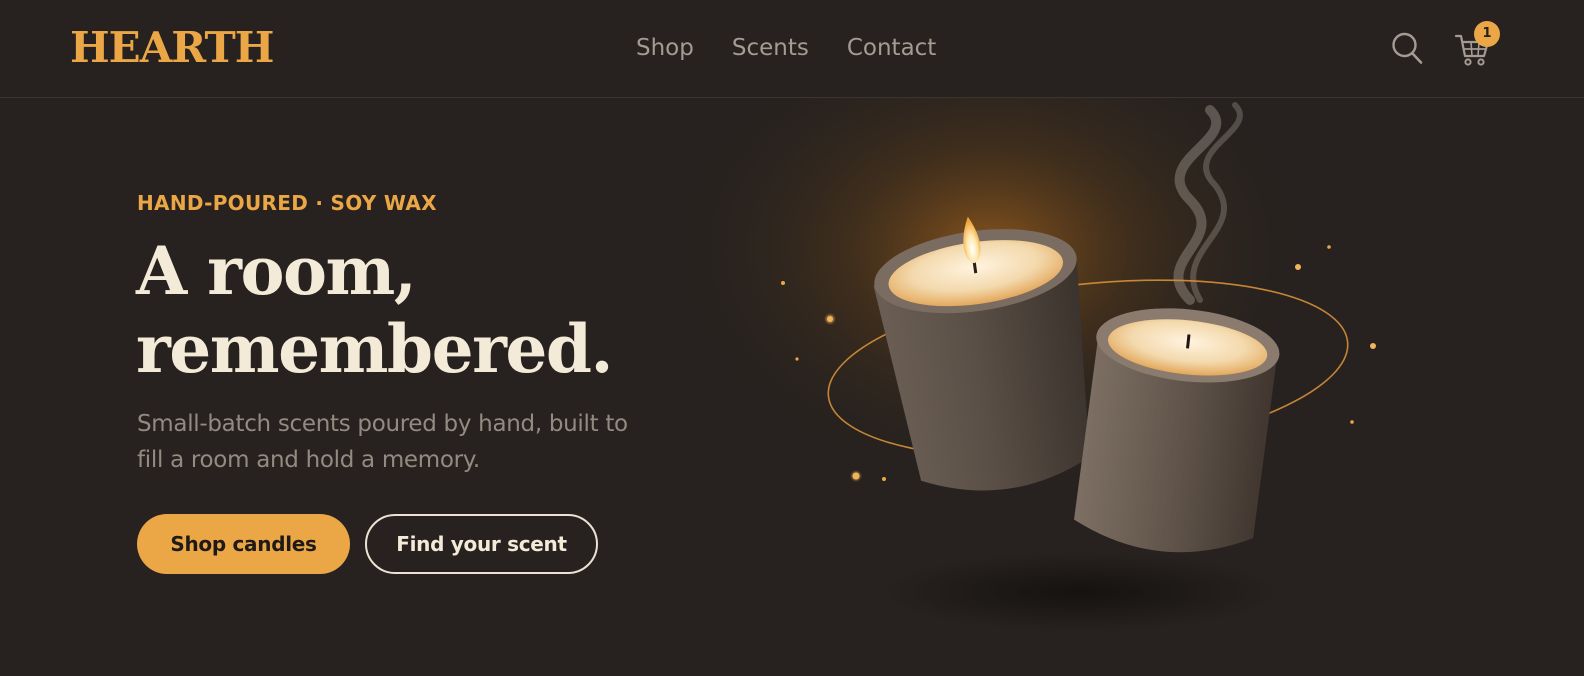  Describe the element at coordinates (374, 349) in the screenshot. I see `hero-headline-line-2: remembered.` at that location.